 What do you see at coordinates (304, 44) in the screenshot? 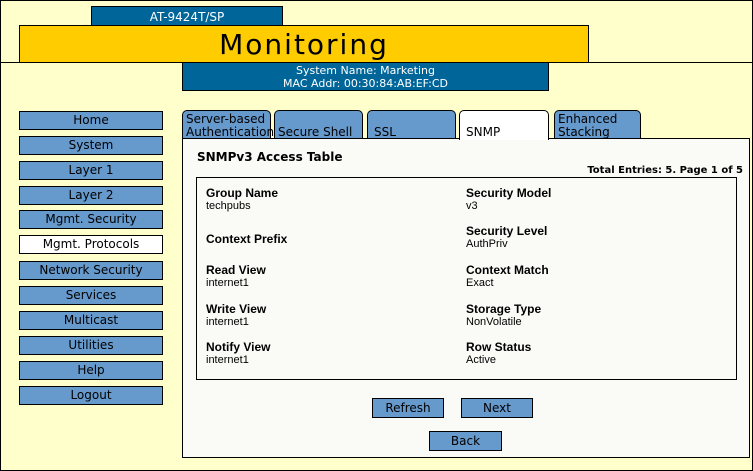
I see `page-title: Monitoring` at bounding box center [304, 44].